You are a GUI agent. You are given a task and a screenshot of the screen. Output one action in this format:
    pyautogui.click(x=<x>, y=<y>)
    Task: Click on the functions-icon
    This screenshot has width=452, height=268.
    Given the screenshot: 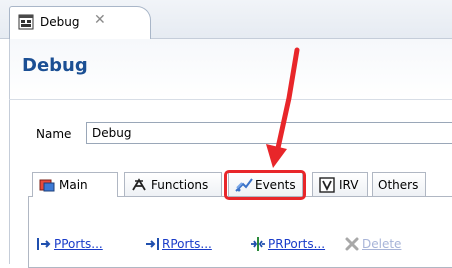 What is the action you would take?
    pyautogui.click(x=139, y=186)
    